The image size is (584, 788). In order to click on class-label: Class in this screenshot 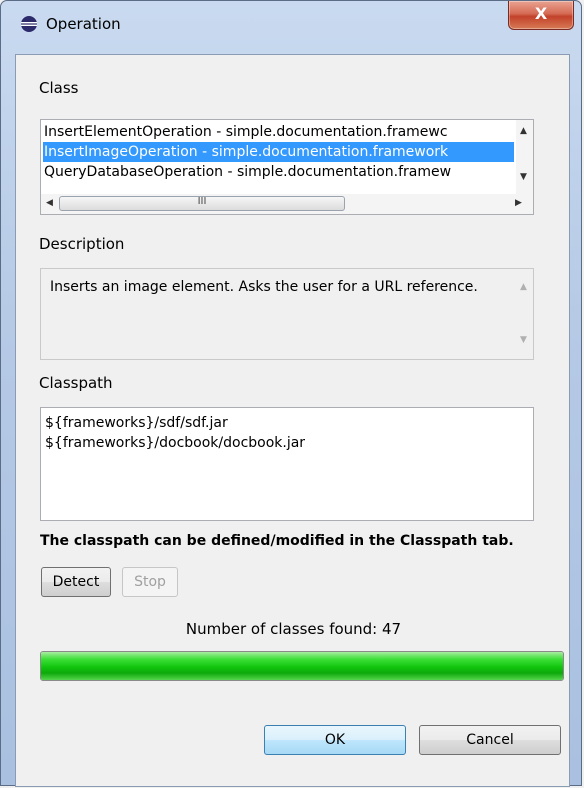, I will do `click(59, 88)`.